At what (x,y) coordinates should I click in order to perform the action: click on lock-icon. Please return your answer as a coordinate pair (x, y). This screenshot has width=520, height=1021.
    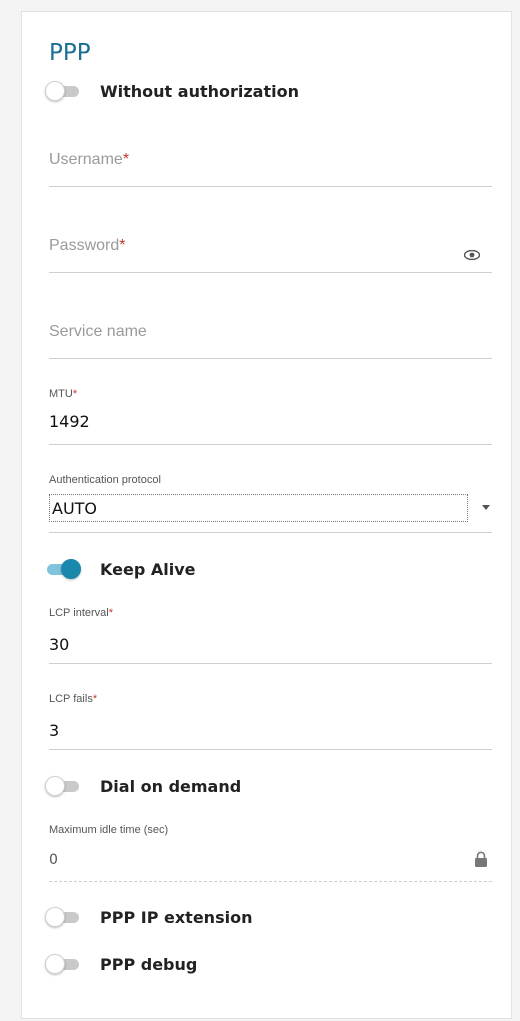
    Looking at the image, I should click on (481, 859).